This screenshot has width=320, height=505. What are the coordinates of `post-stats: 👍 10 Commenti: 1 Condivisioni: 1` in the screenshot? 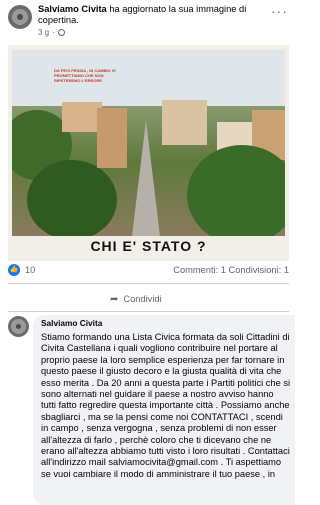 It's located at (148, 271).